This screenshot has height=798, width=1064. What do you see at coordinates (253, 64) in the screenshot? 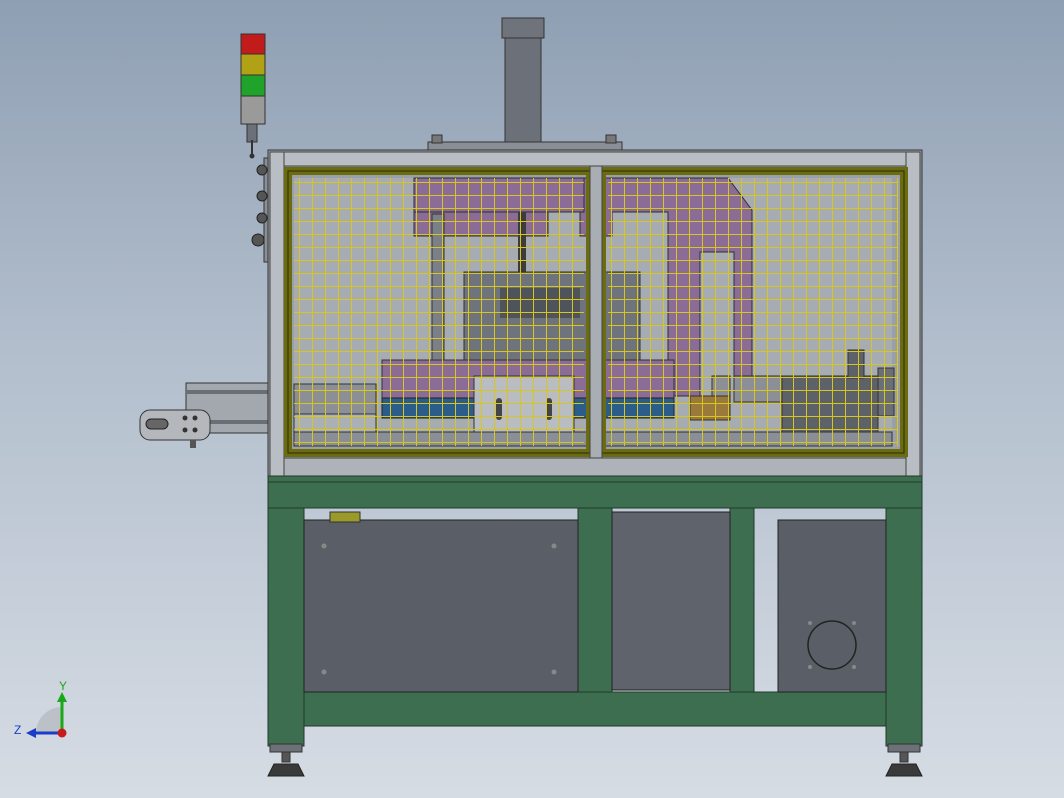
I see `signal-light-yellow` at bounding box center [253, 64].